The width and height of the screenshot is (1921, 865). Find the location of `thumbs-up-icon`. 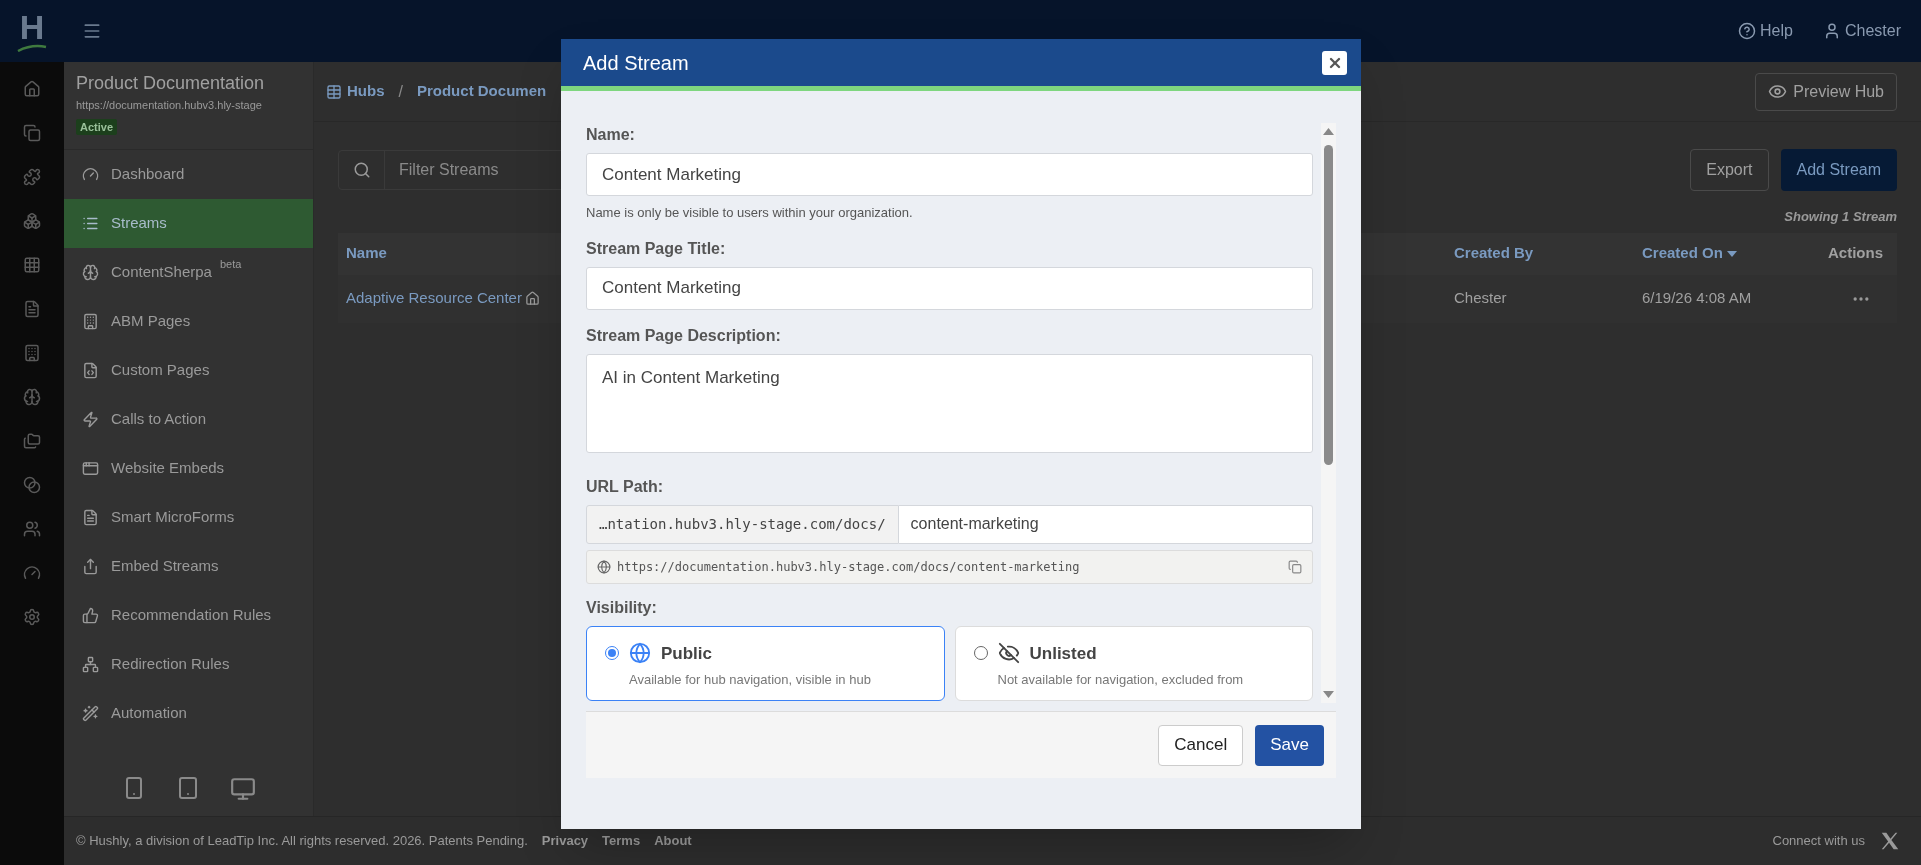

thumbs-up-icon is located at coordinates (90, 615).